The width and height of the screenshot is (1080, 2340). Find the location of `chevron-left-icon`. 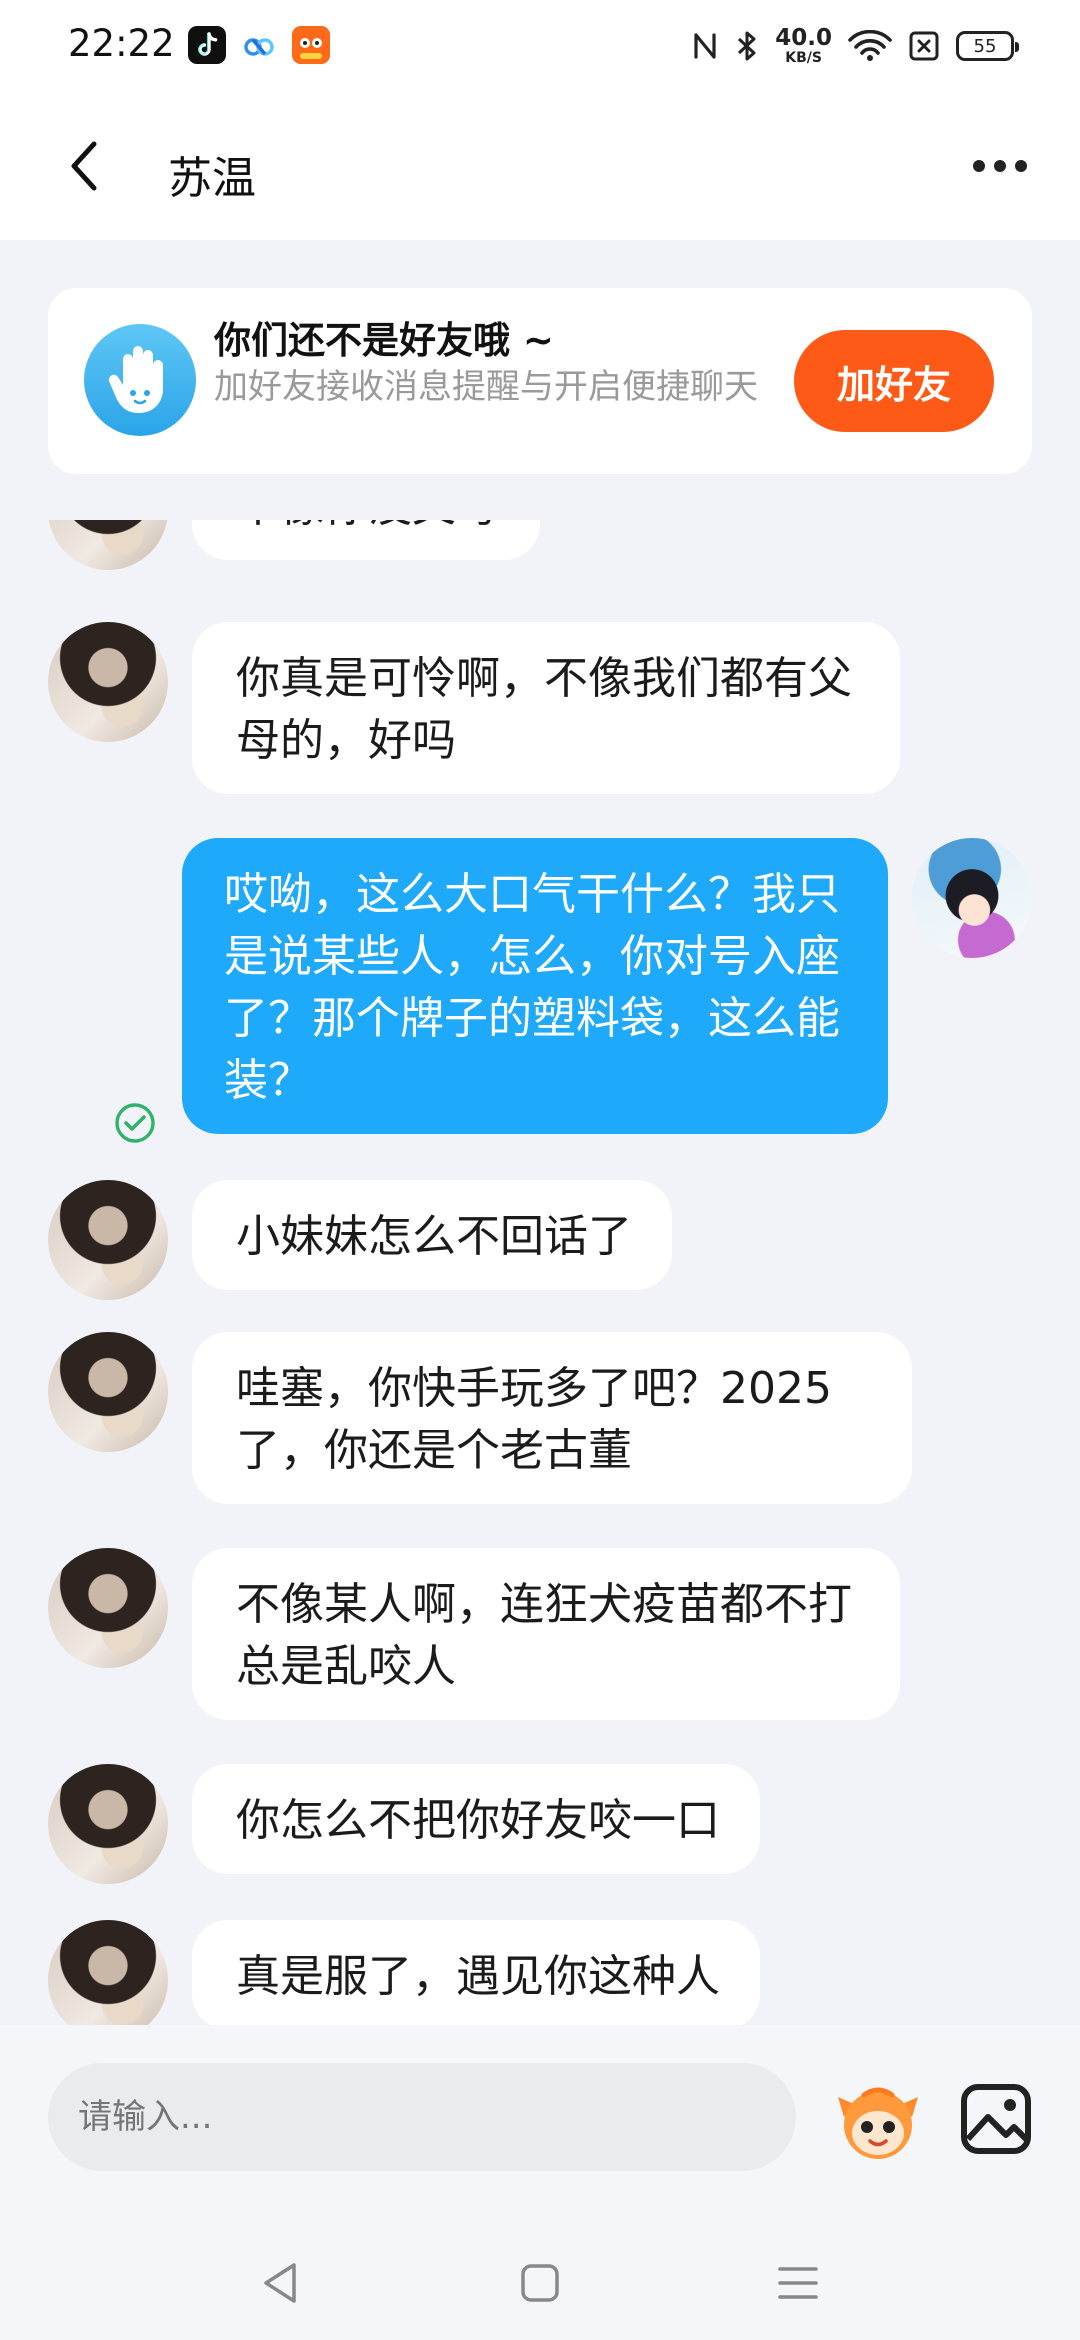

chevron-left-icon is located at coordinates (84, 166).